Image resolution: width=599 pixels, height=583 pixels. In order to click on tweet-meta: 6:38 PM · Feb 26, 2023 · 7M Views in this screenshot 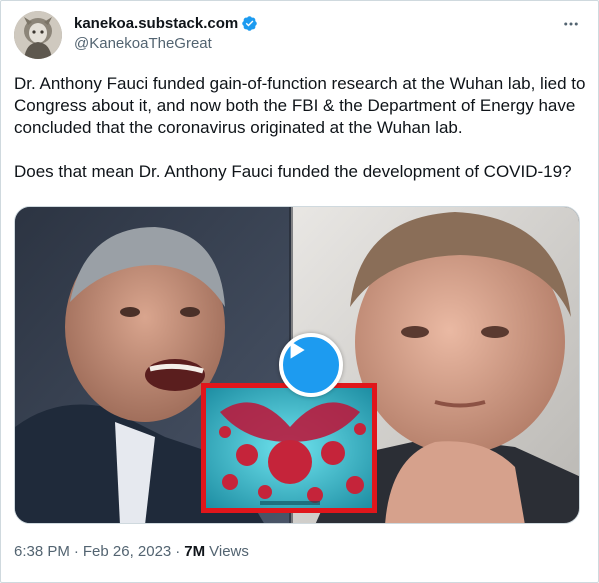, I will do `click(131, 551)`.